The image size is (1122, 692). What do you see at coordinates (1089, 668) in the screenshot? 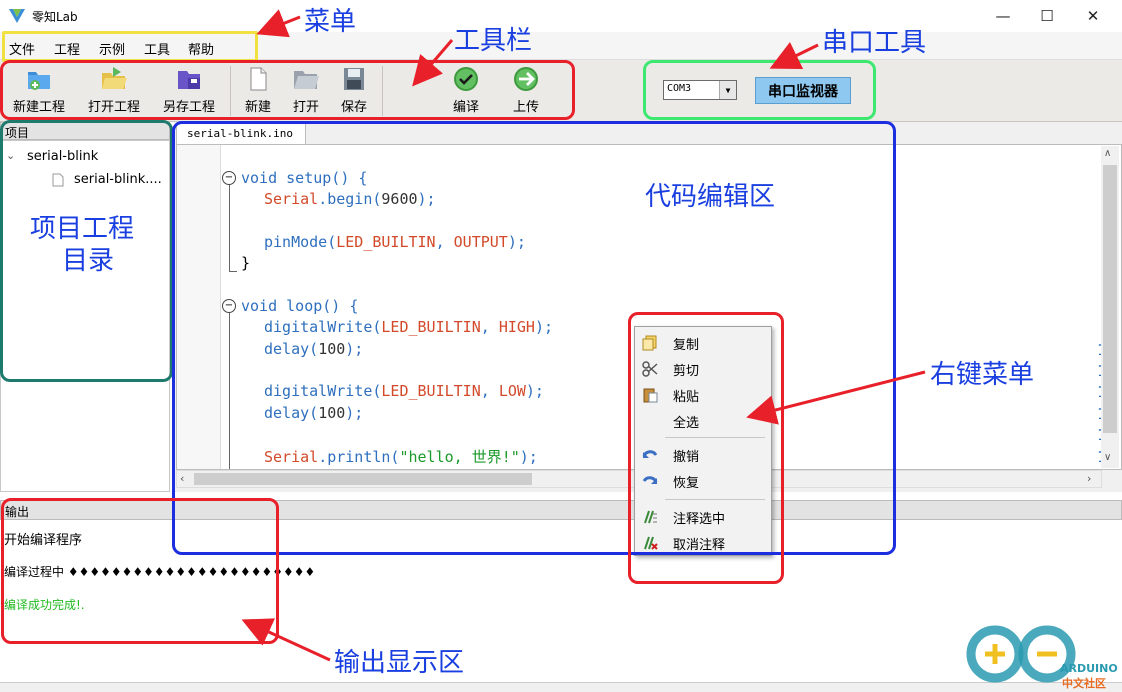
I see `watermark-text: ARDUINO` at bounding box center [1089, 668].